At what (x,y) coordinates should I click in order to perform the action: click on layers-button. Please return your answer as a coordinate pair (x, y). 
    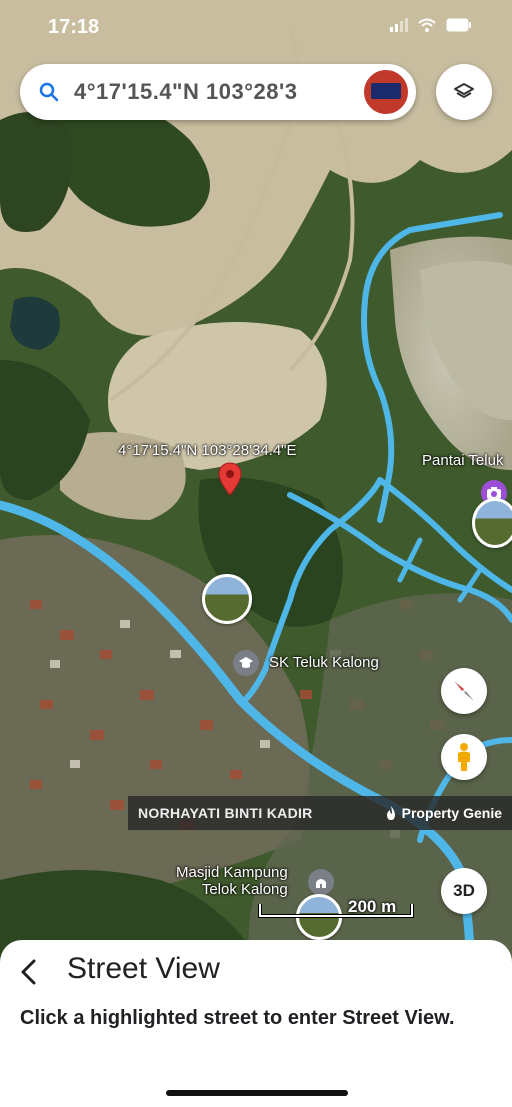
    Looking at the image, I should click on (464, 92).